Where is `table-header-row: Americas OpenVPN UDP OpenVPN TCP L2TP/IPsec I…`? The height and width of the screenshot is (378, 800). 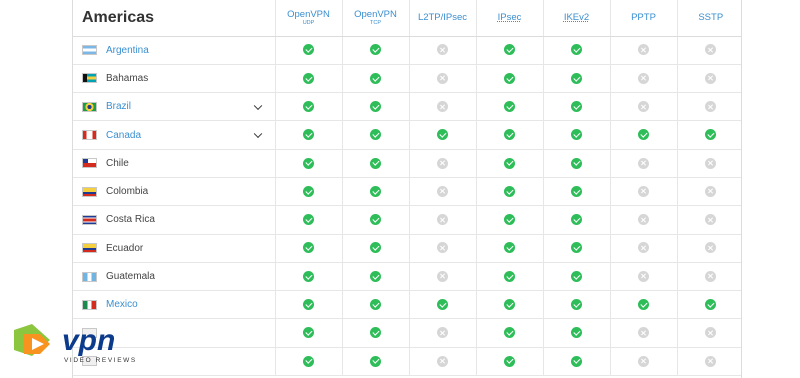
table-header-row: Americas OpenVPN UDP OpenVPN TCP L2TP/IPsec I… is located at coordinates (407, 18).